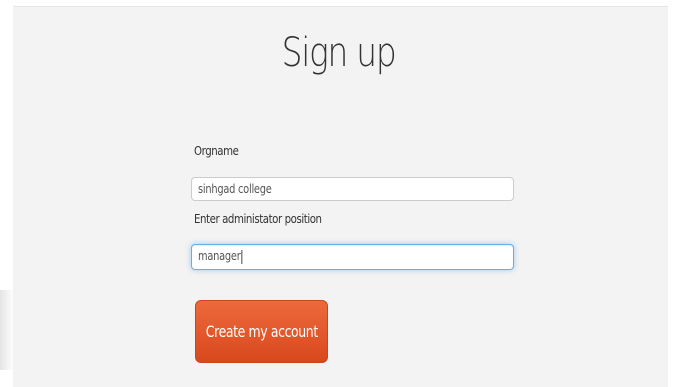 The height and width of the screenshot is (387, 676). I want to click on text-cursor, so click(242, 256).